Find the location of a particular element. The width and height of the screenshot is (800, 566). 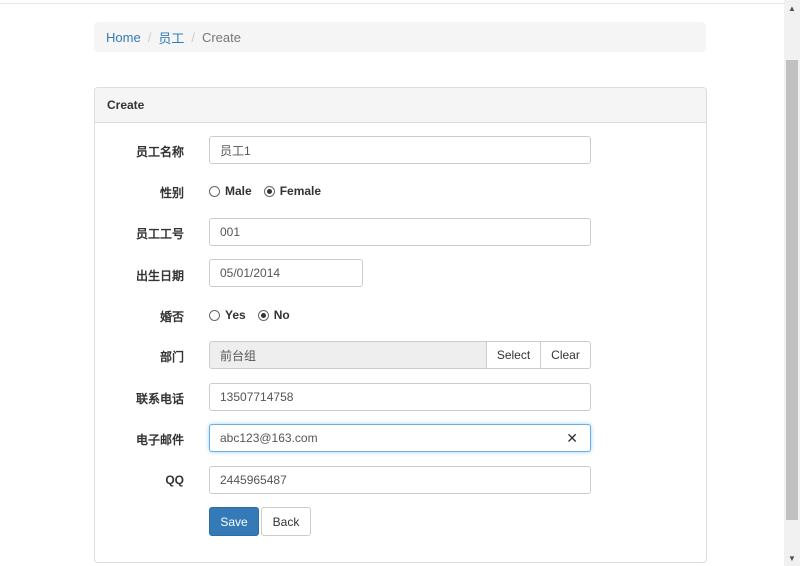

gender-radio-group: Male Female is located at coordinates (271, 191).